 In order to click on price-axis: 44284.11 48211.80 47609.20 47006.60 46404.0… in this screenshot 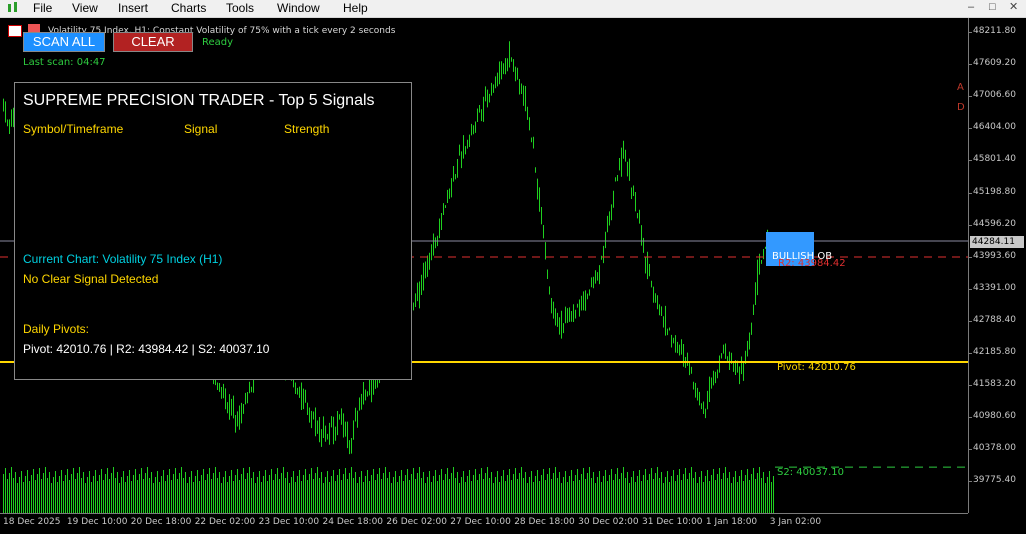, I will do `click(997, 265)`.